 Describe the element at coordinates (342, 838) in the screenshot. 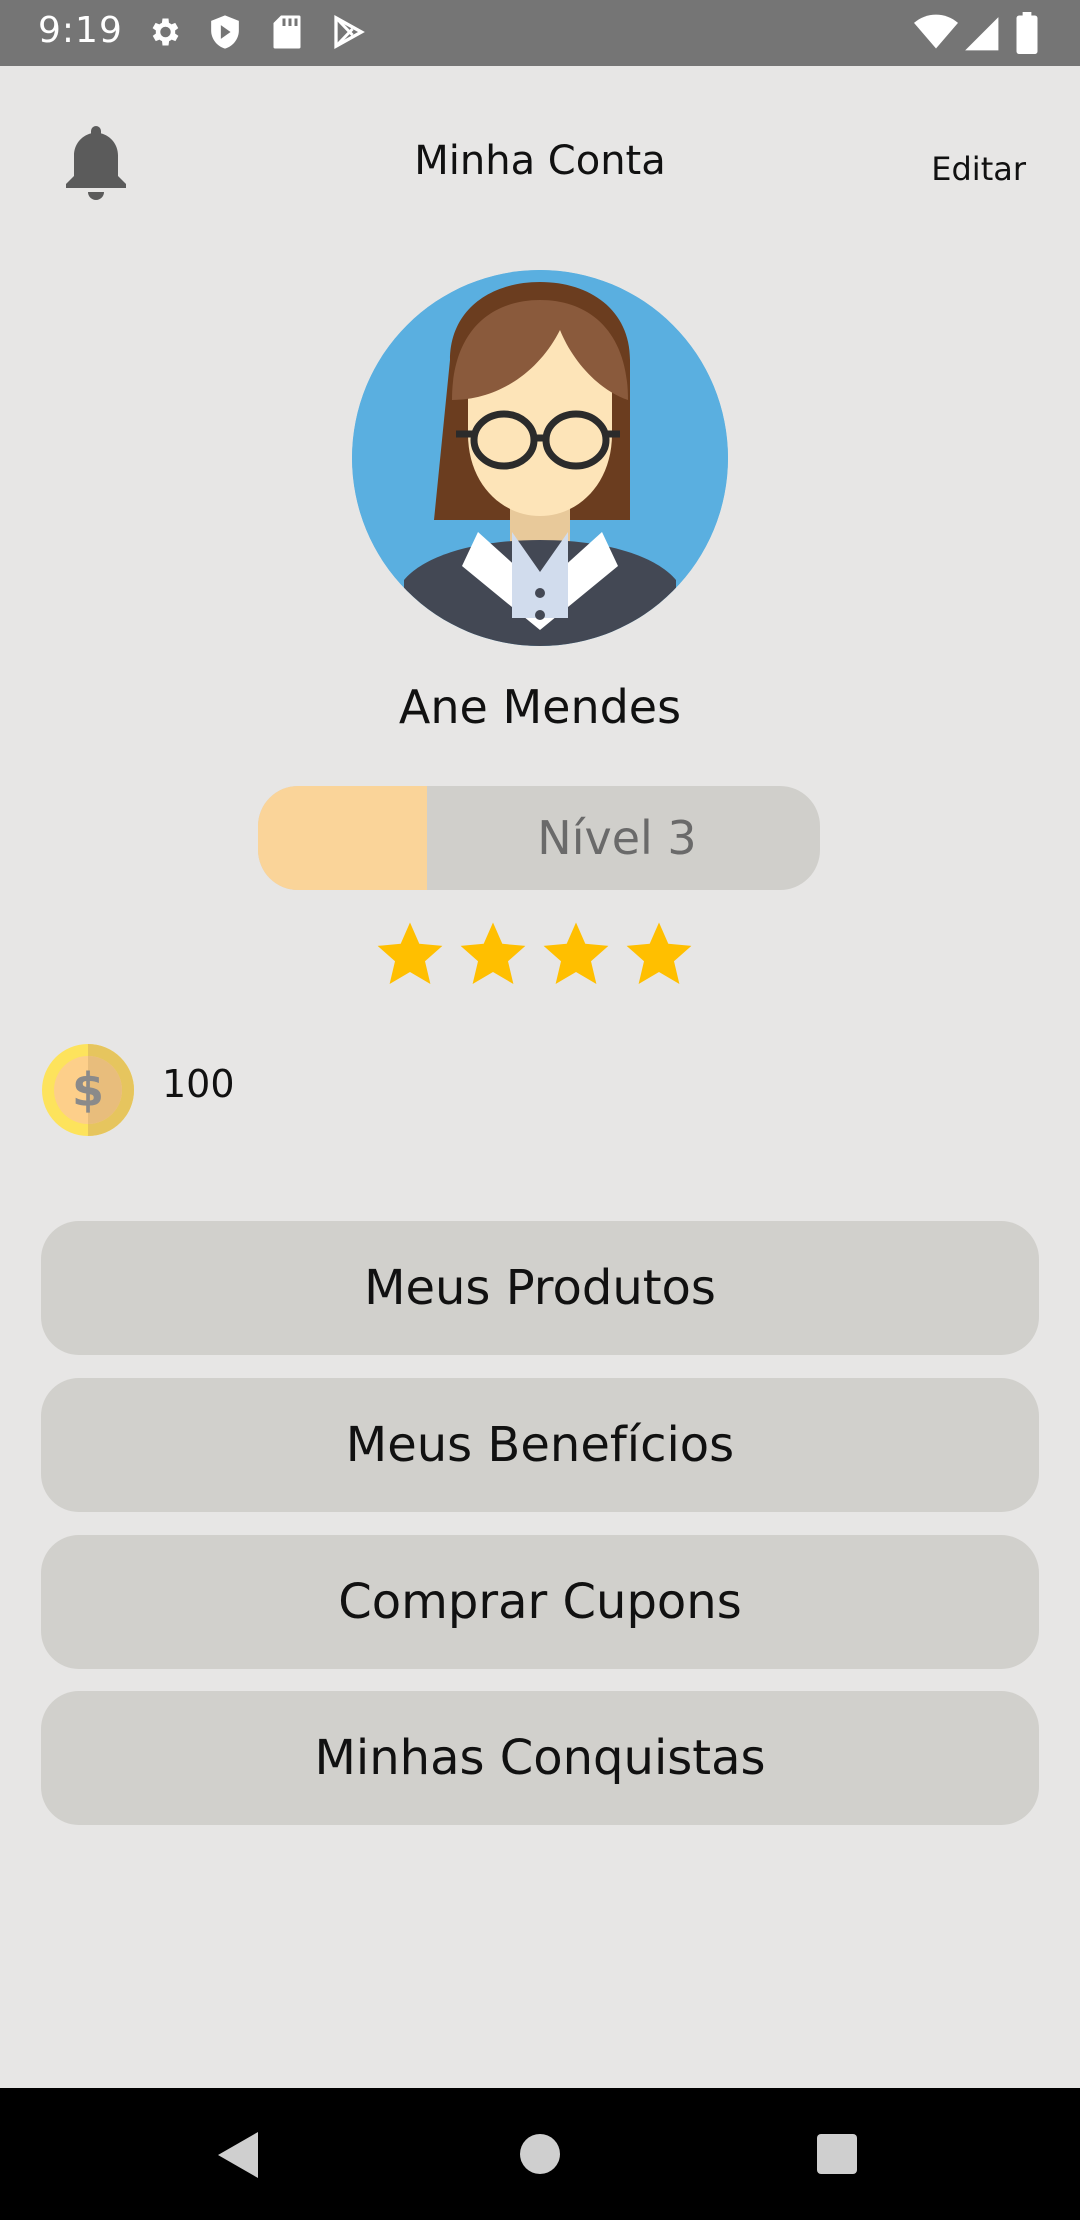

I see `level-progress-fill` at that location.